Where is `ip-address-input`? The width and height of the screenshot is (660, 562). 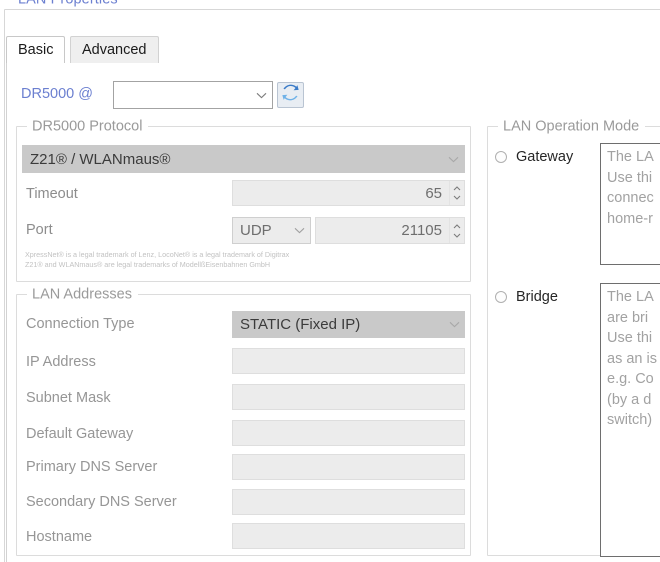
ip-address-input is located at coordinates (348, 361).